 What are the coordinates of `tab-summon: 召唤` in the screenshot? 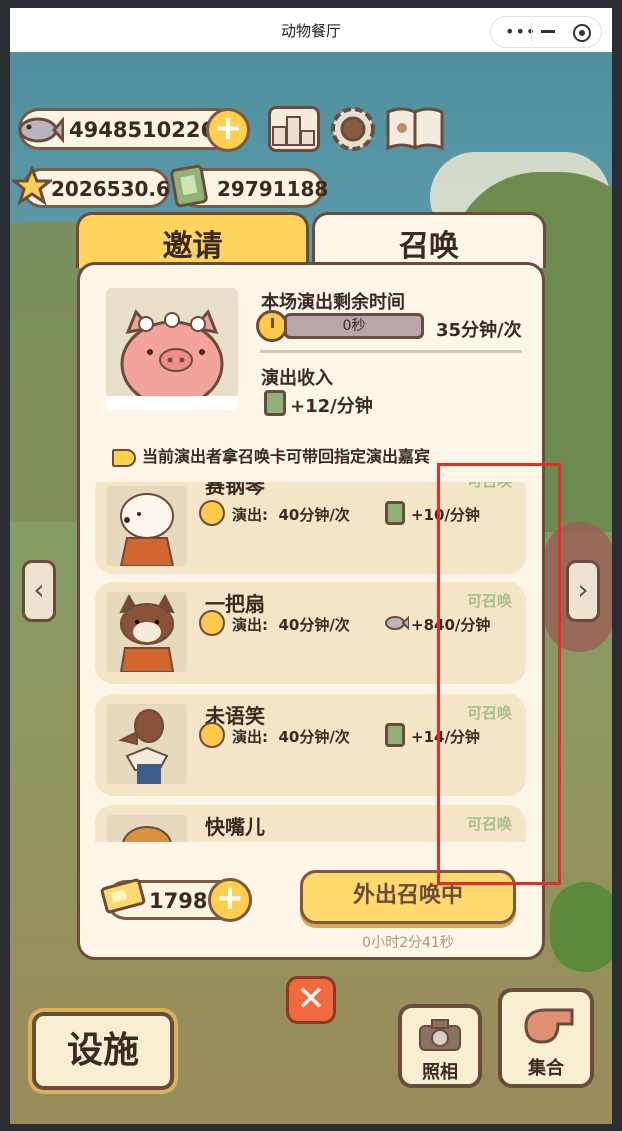 It's located at (429, 240).